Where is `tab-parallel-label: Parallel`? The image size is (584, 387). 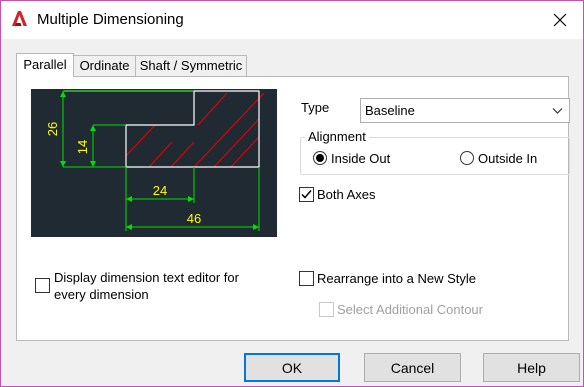
tab-parallel-label: Parallel is located at coordinates (45, 64).